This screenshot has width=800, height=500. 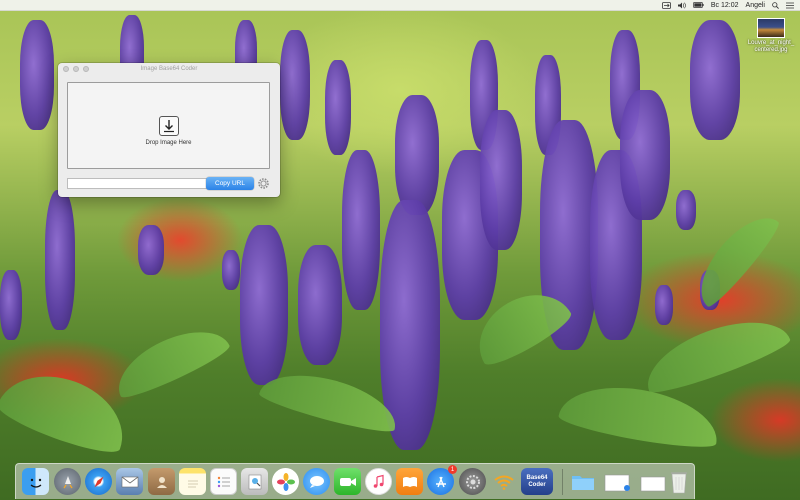 I want to click on battery-icon, so click(x=698, y=5).